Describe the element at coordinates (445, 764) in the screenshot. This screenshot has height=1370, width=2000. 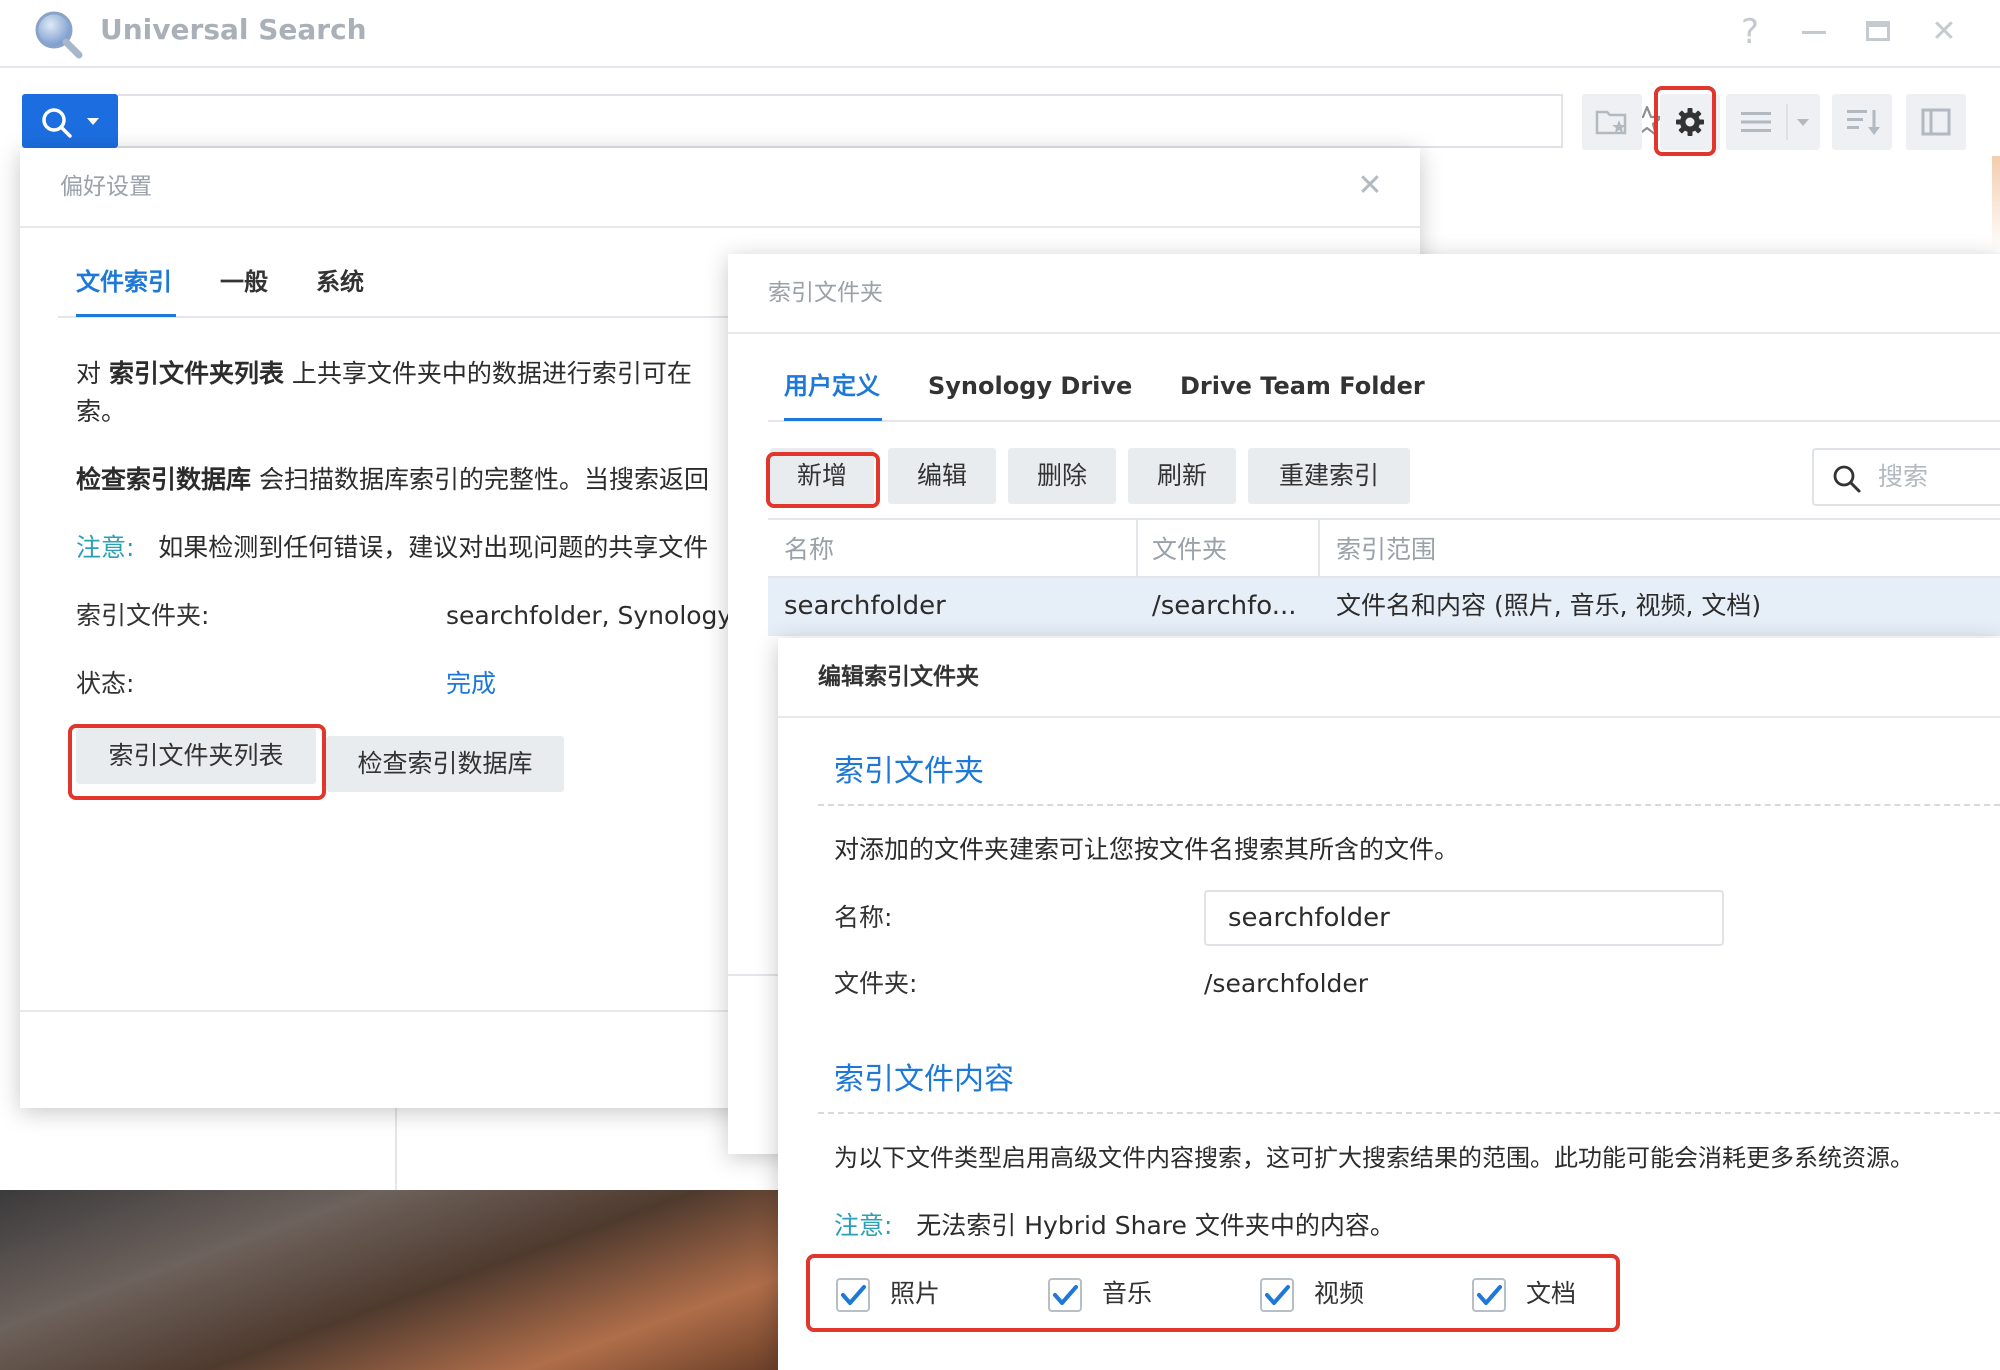
I see `check-index-db-button: 检查索引数据库` at that location.